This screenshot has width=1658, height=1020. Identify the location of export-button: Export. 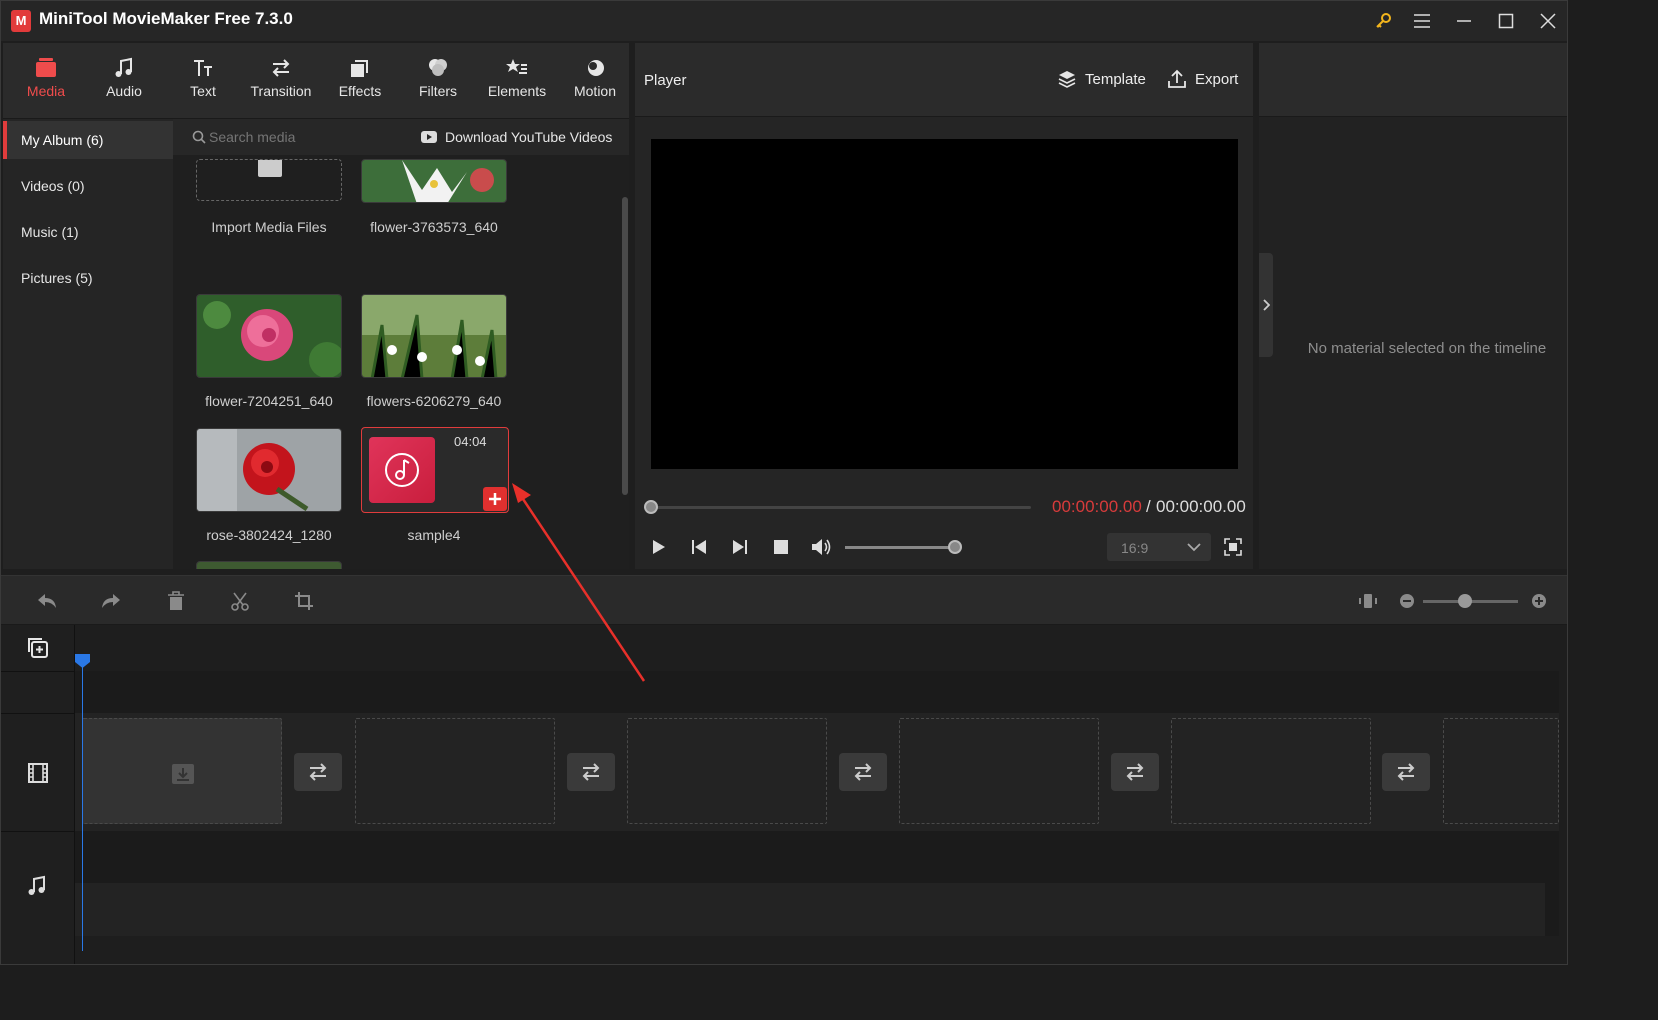
(1202, 79).